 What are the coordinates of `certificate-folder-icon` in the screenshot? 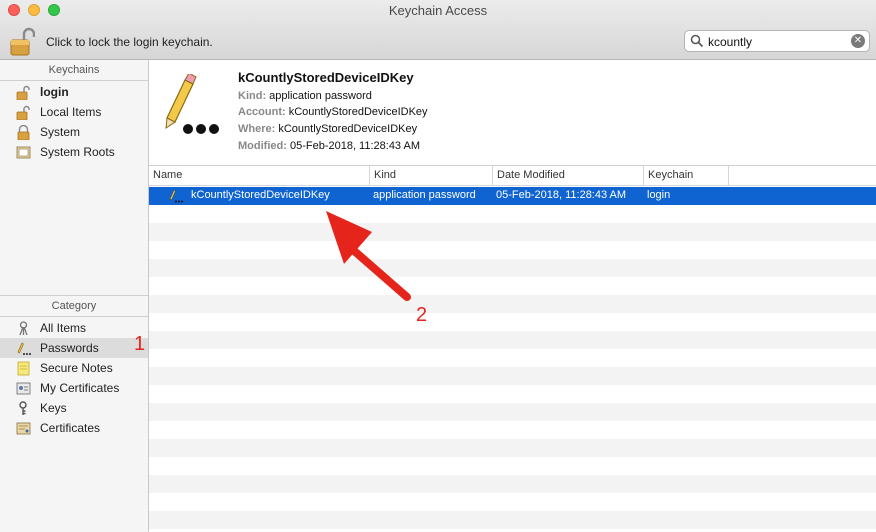 It's located at (23, 152).